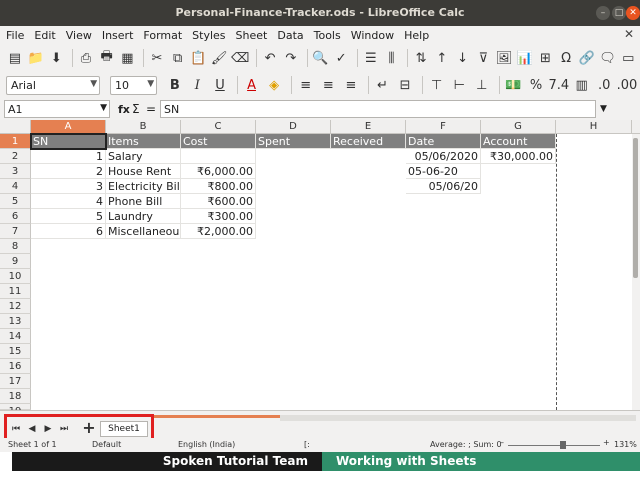 The width and height of the screenshot is (640, 480). Describe the element at coordinates (603, 13) in the screenshot. I see `minimize-icon: –` at that location.